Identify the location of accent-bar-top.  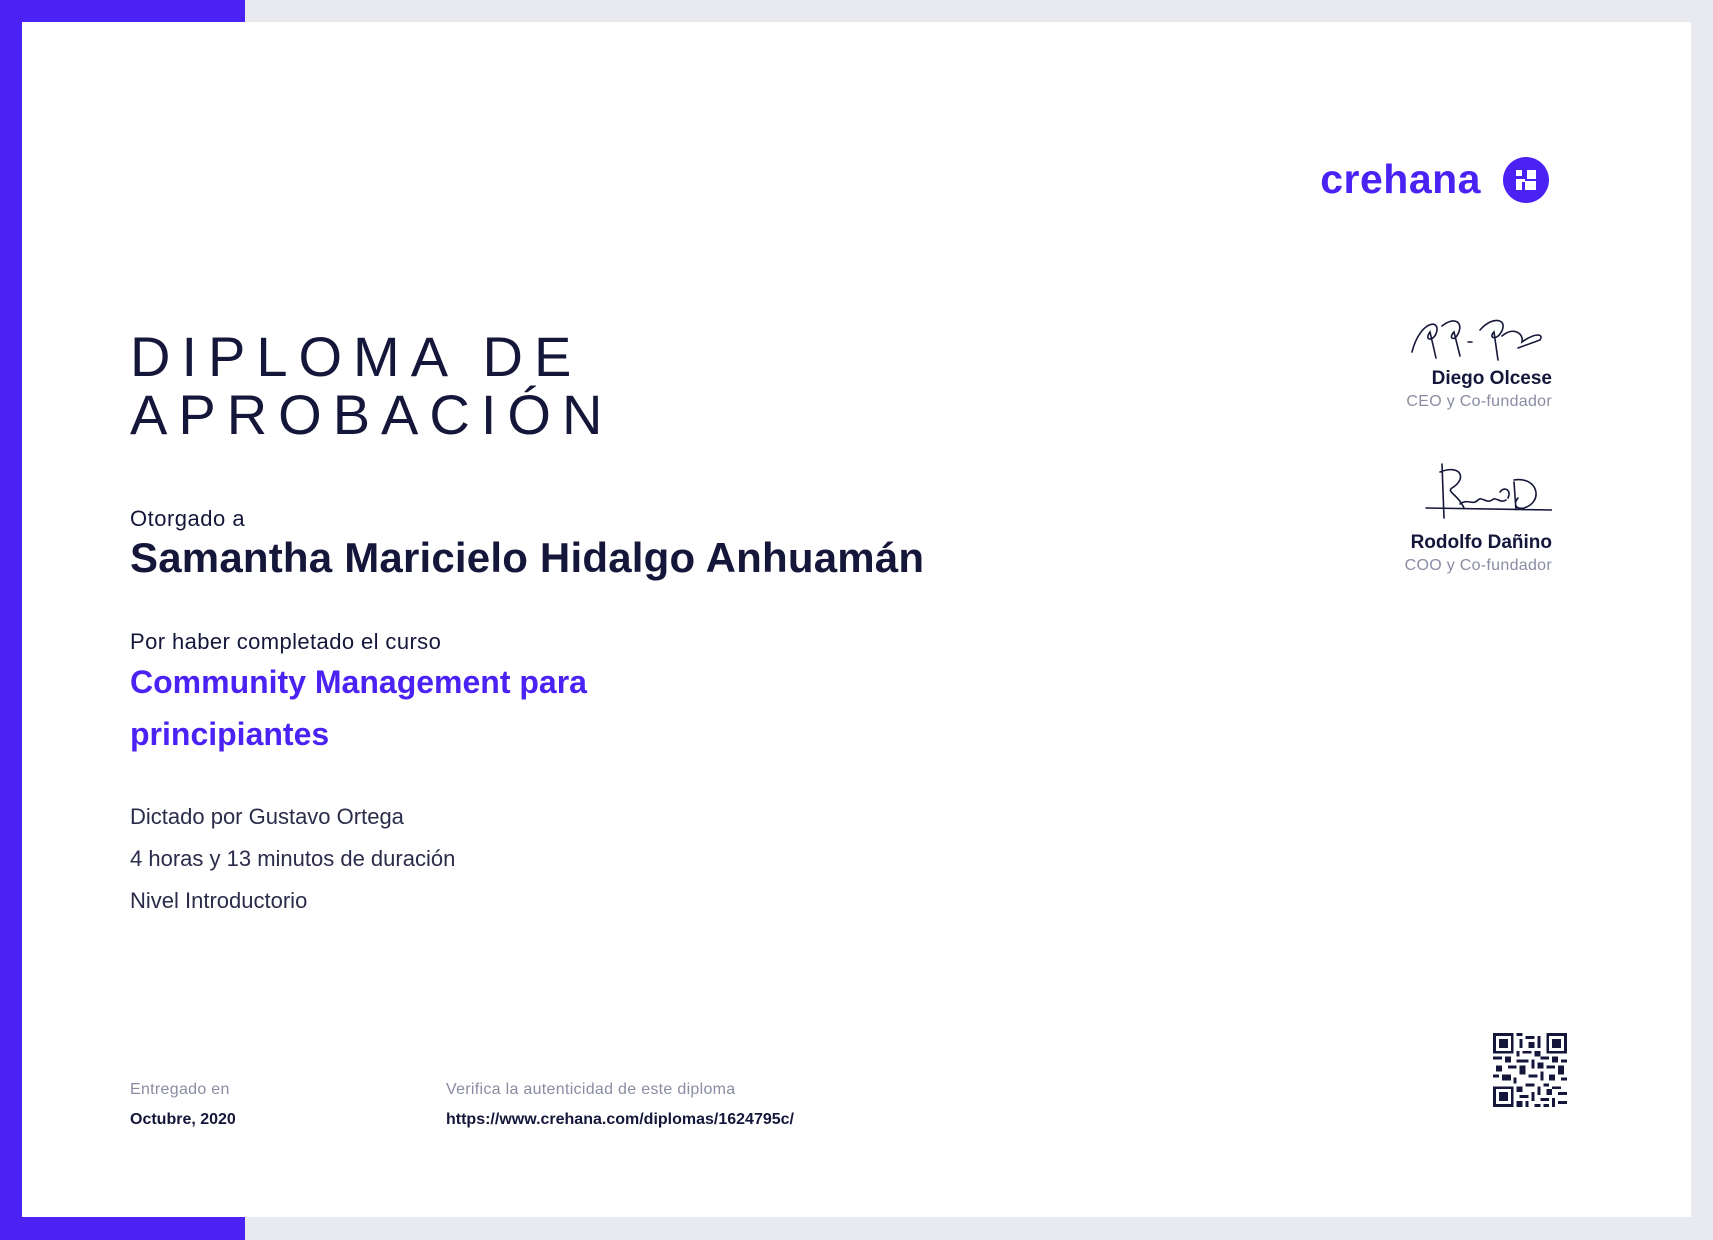
(122, 11).